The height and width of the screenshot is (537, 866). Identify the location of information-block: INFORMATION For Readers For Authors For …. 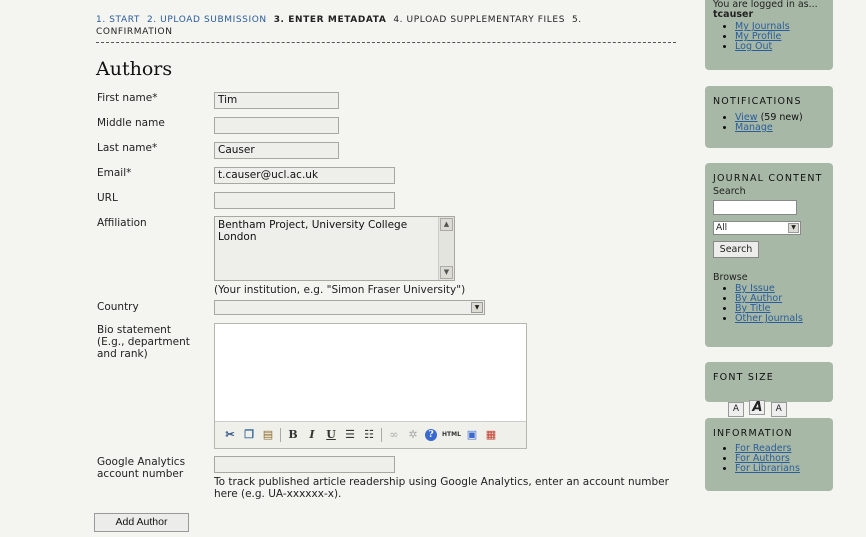
(769, 454).